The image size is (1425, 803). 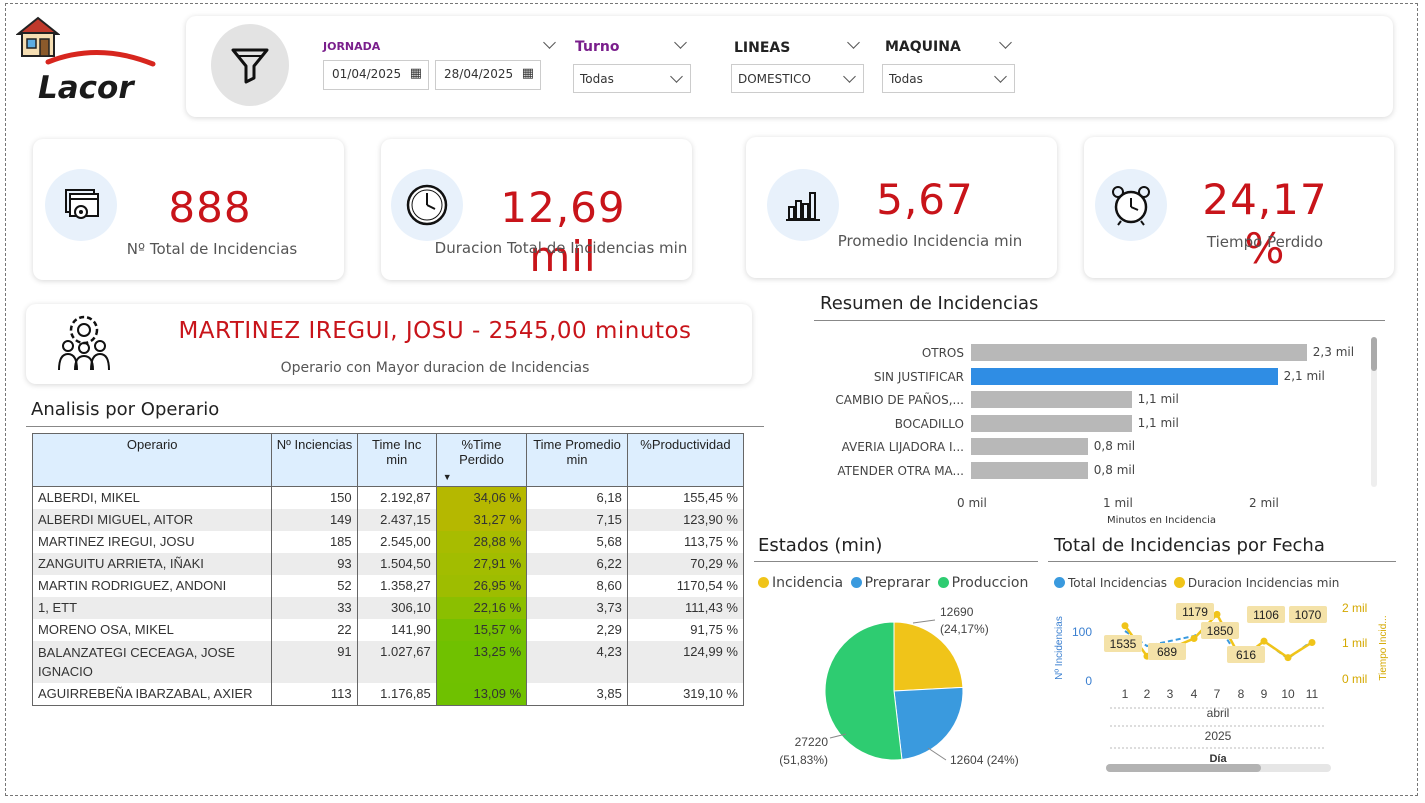 What do you see at coordinates (1220, 631) in the screenshot?
I see `data-label: 1850` at bounding box center [1220, 631].